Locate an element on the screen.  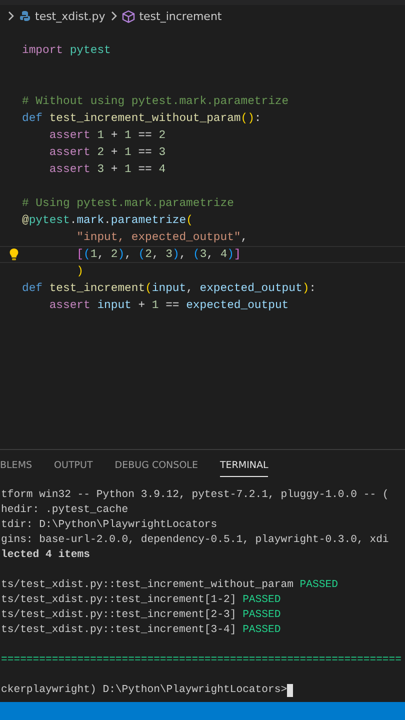
breadcrumb-item: test_increment is located at coordinates (180, 16).